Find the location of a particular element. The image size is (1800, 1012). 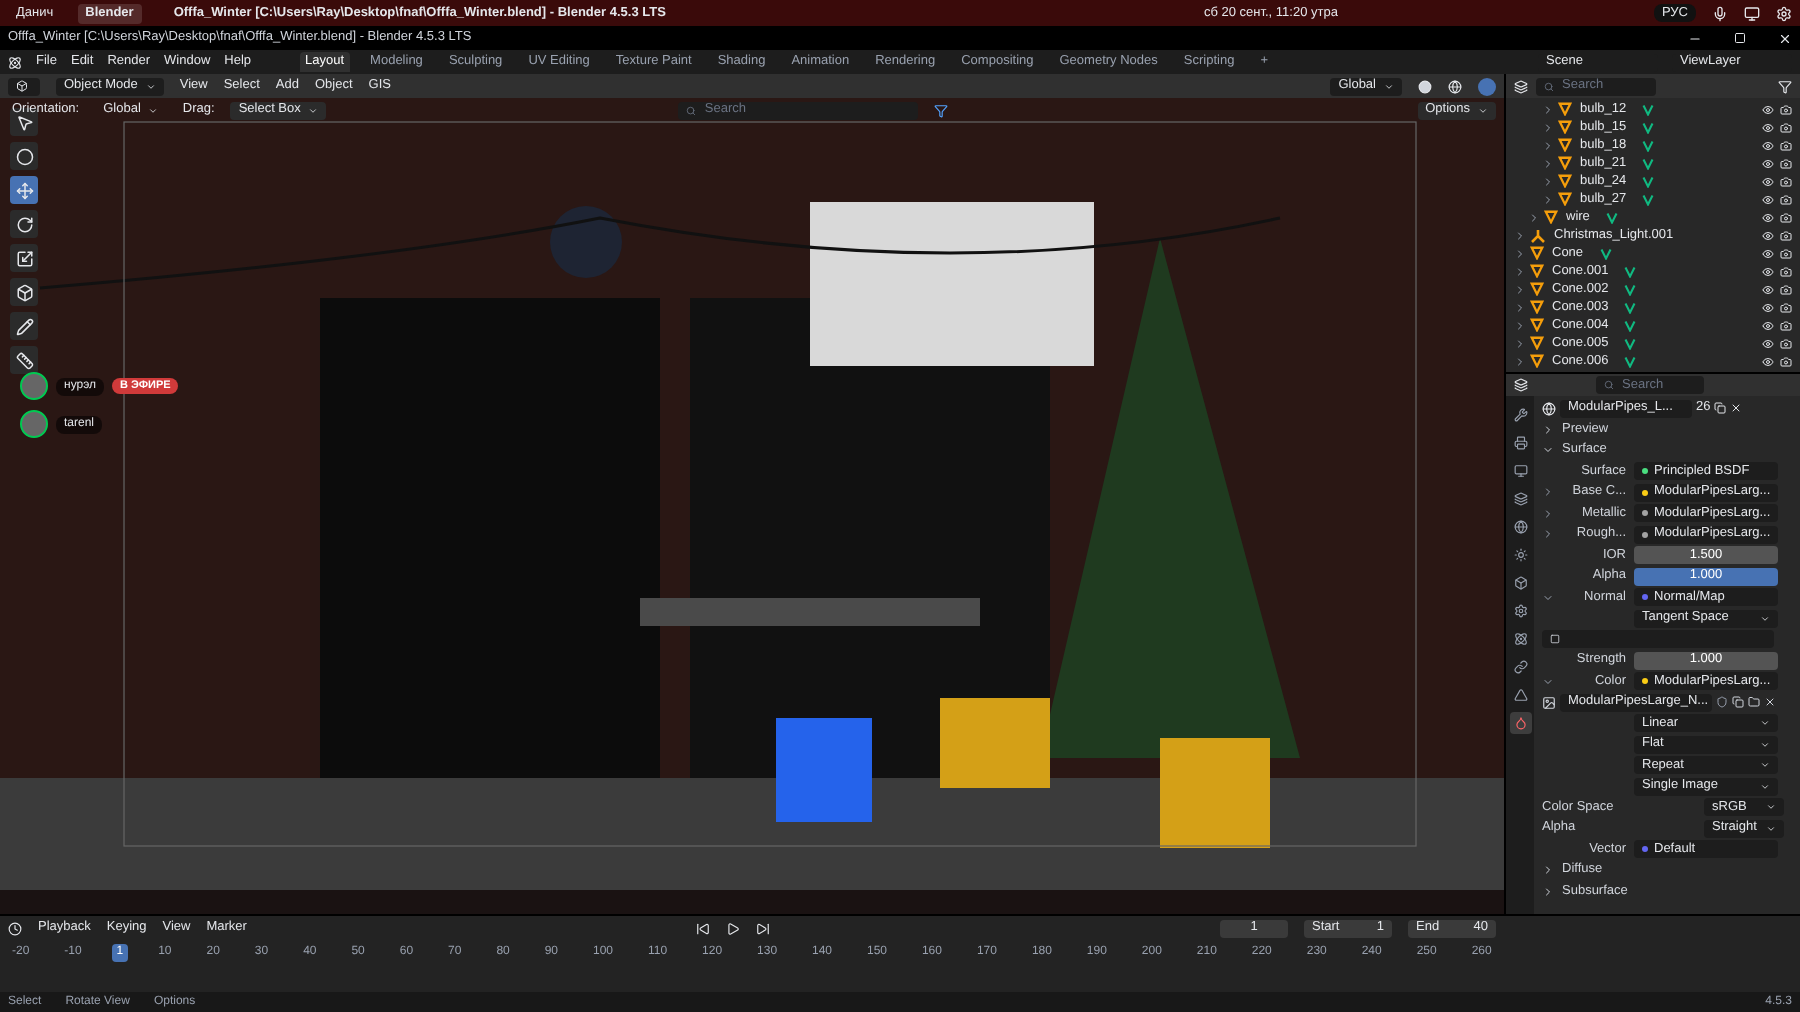

jump-end-icon is located at coordinates (763, 928).